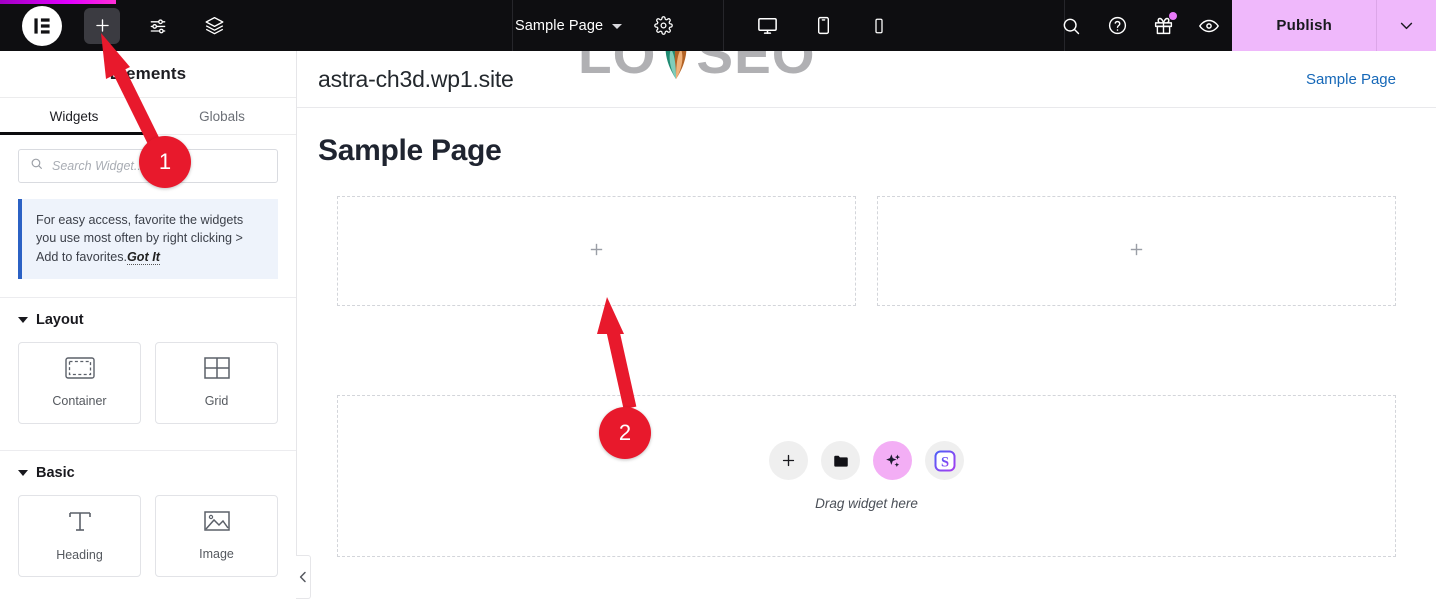 The height and width of the screenshot is (599, 1436). I want to click on site-title: astra-ch3d.wp1.site, so click(416, 78).